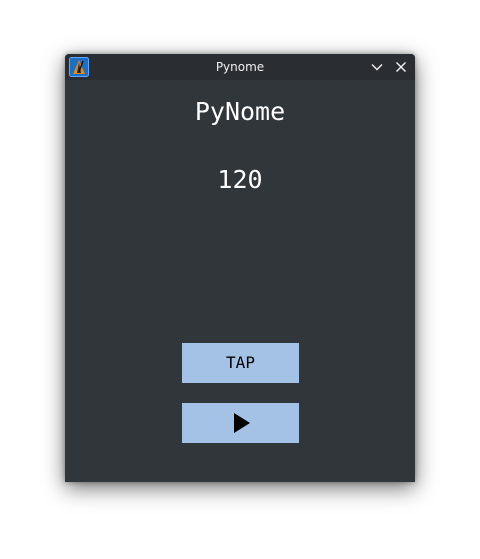 The height and width of the screenshot is (559, 480). I want to click on title-bar: Pynome, so click(240, 67).